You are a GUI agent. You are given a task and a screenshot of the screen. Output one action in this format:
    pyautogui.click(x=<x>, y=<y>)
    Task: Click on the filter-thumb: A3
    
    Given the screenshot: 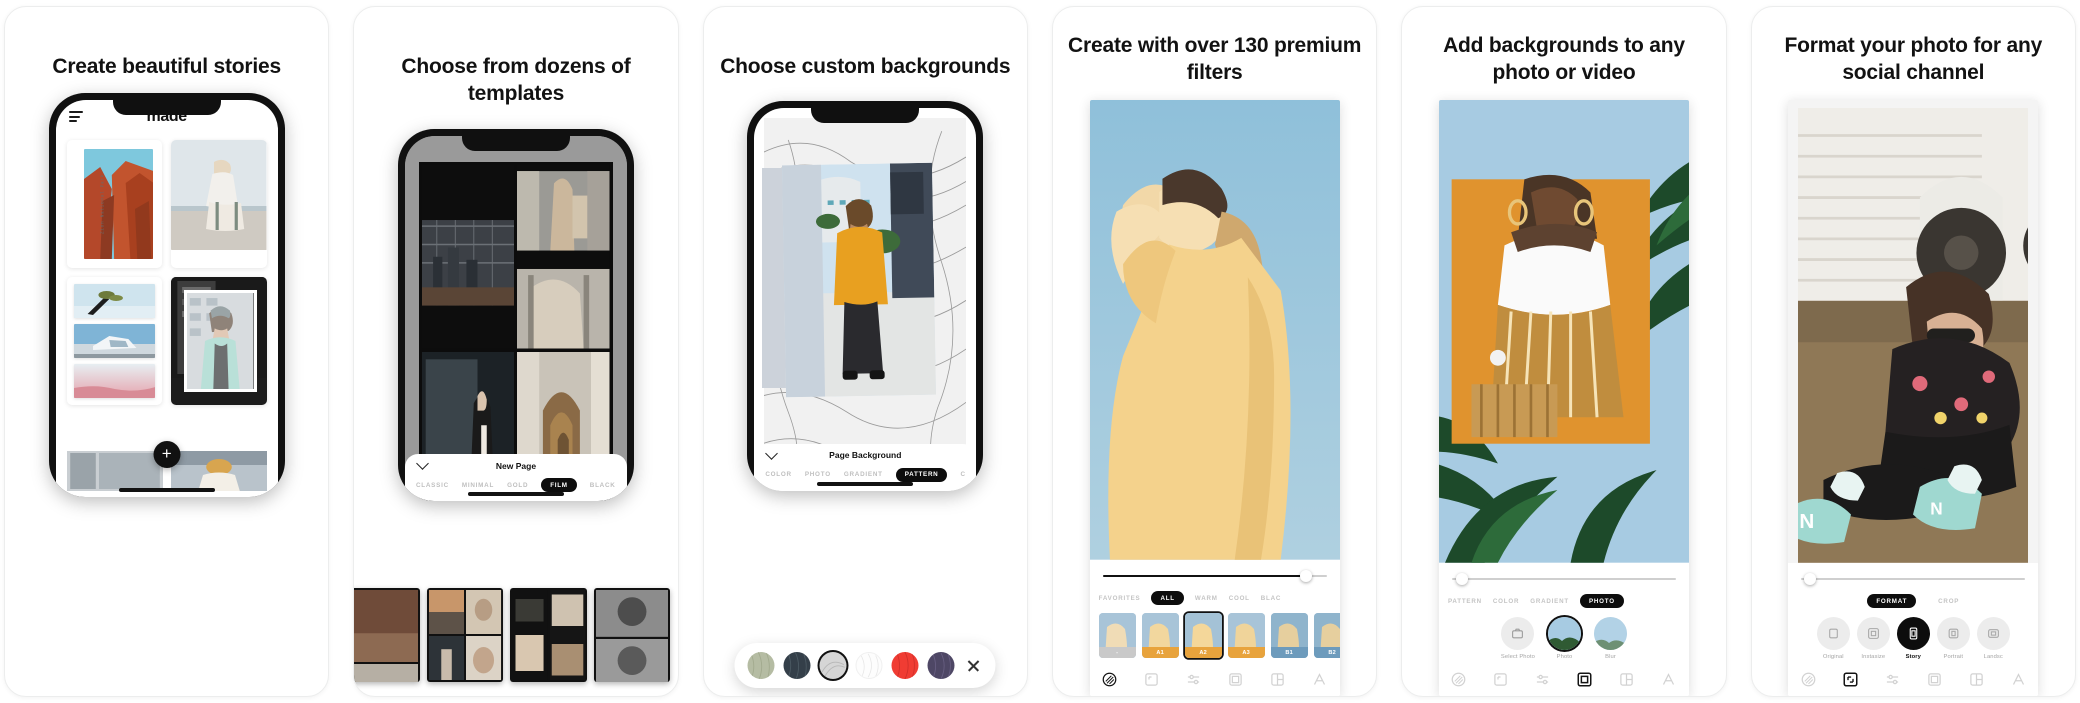 What is the action you would take?
    pyautogui.click(x=1246, y=635)
    